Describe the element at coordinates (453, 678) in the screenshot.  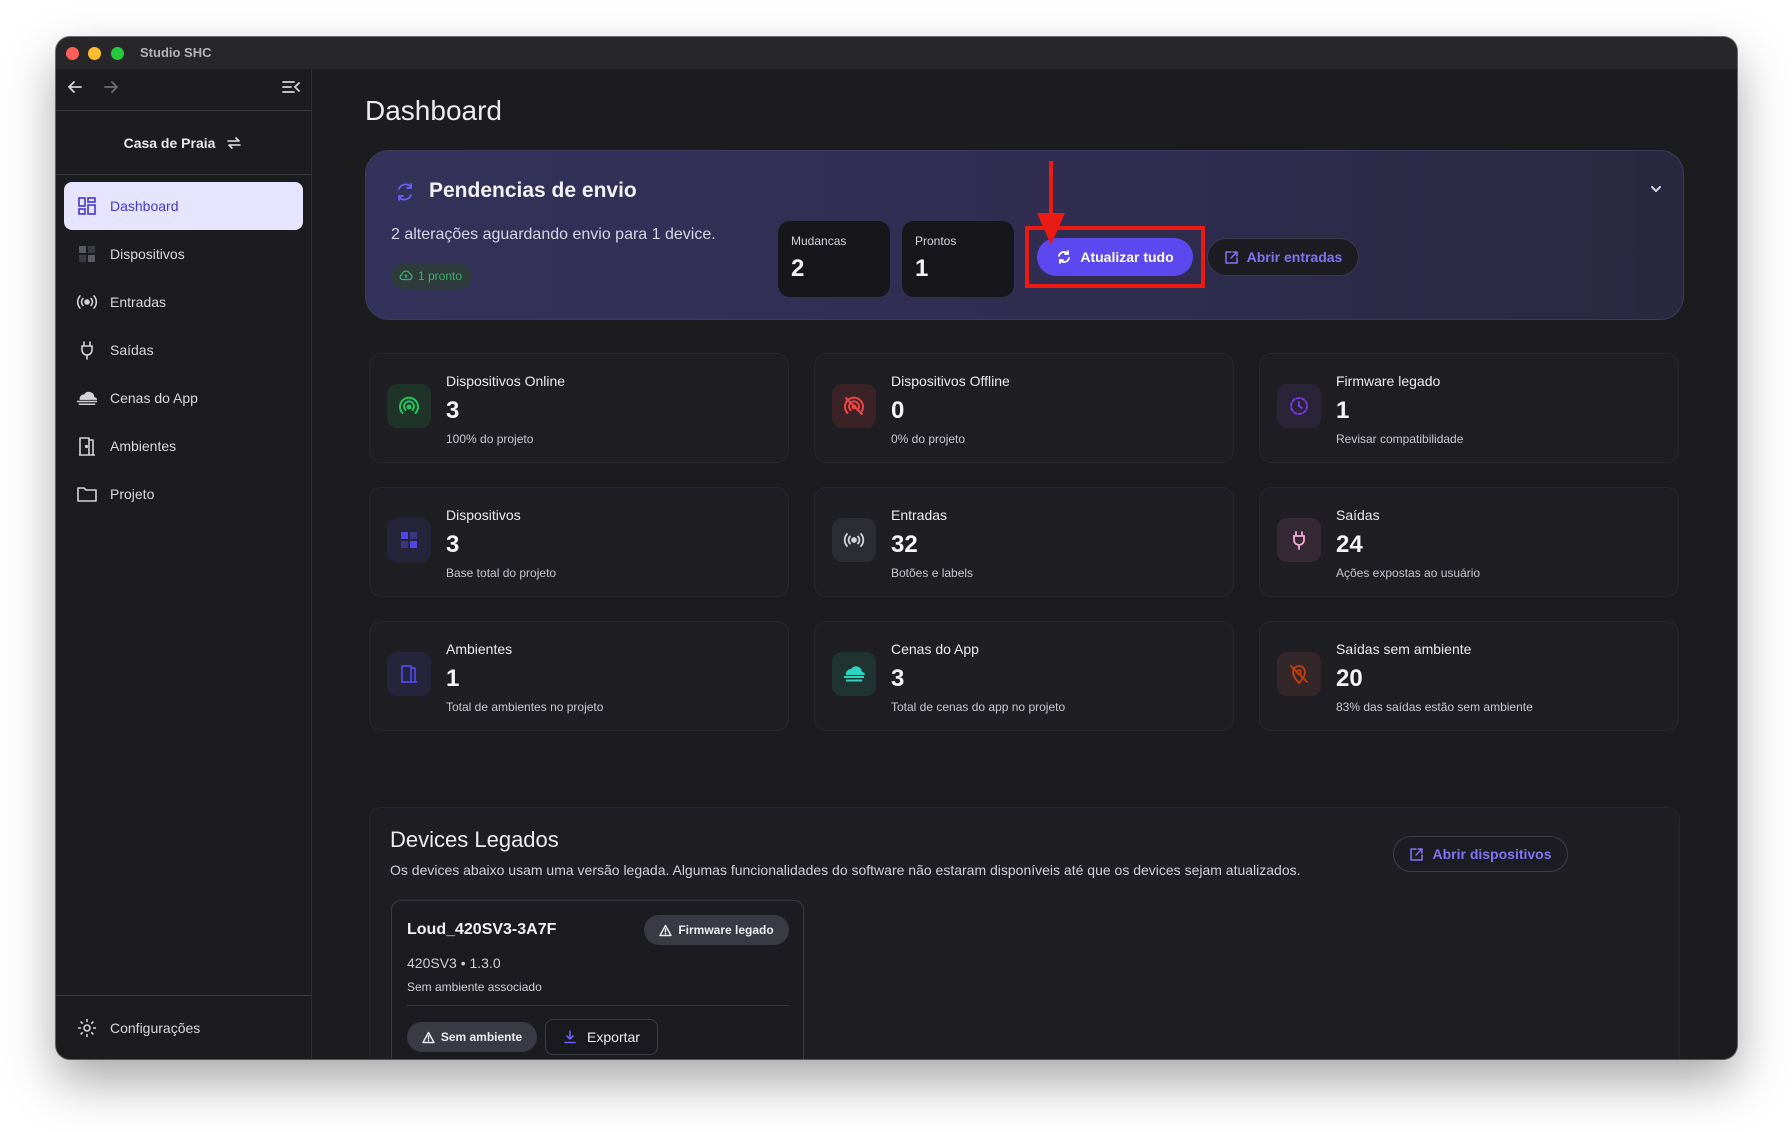
I see `card-value: 1` at that location.